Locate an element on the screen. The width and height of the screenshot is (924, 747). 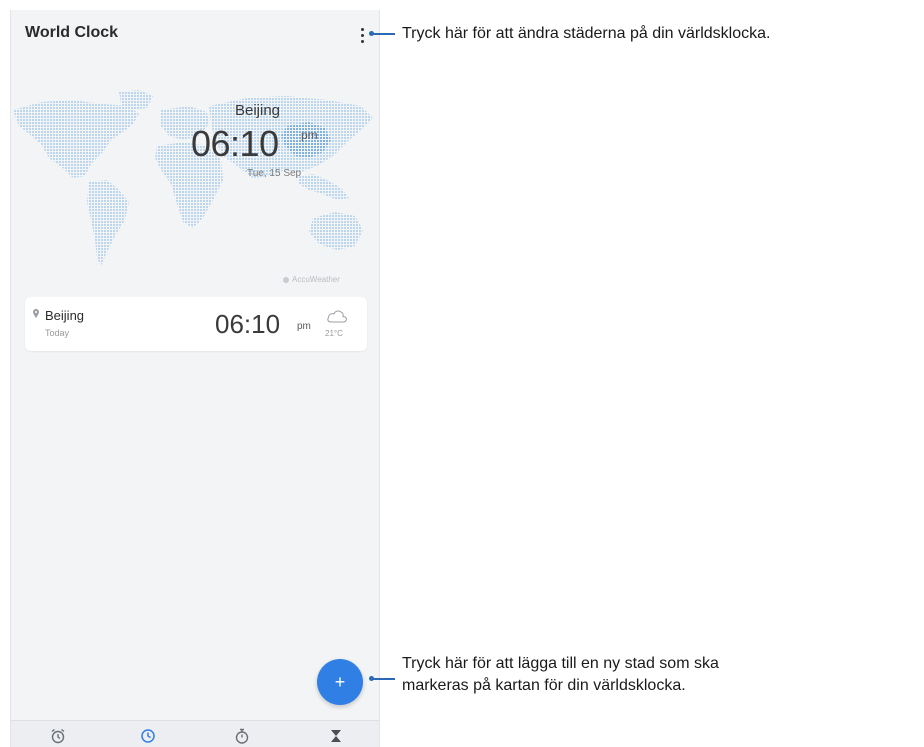
southeast-asia-shape is located at coordinates (323, 187).